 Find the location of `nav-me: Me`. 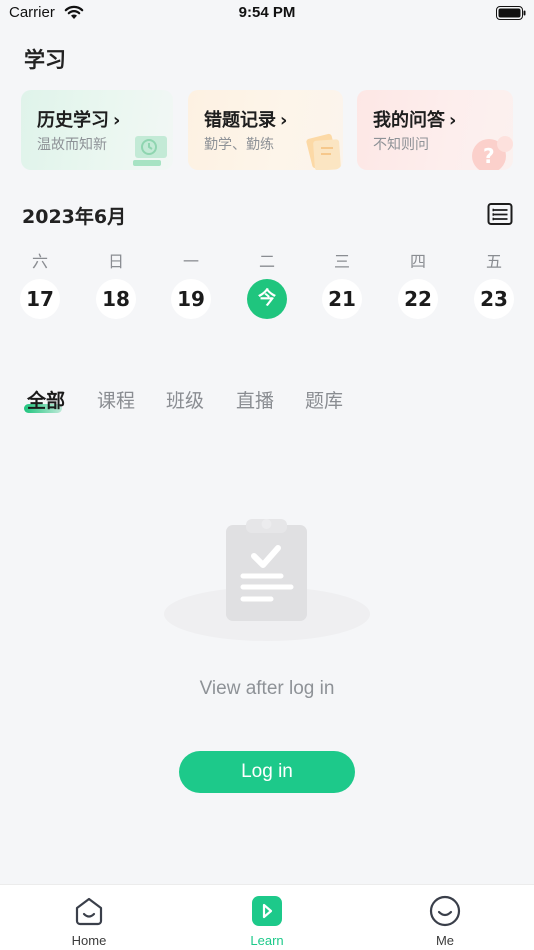

nav-me: Me is located at coordinates (445, 917).